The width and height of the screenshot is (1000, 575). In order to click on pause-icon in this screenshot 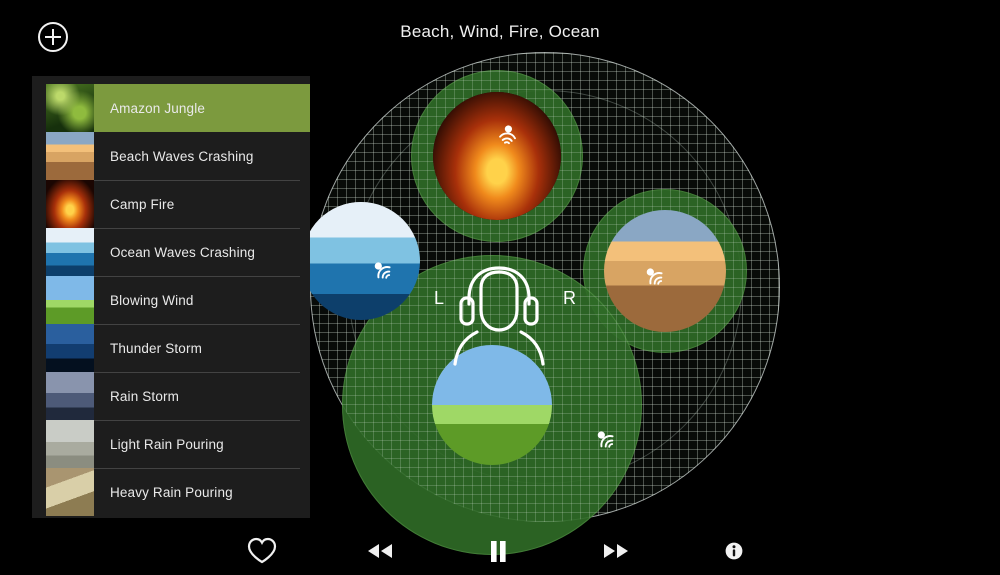, I will do `click(498, 551)`.